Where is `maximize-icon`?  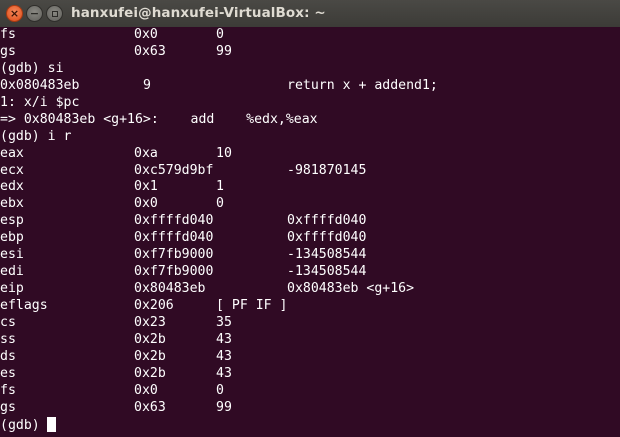
maximize-icon is located at coordinates (54, 13).